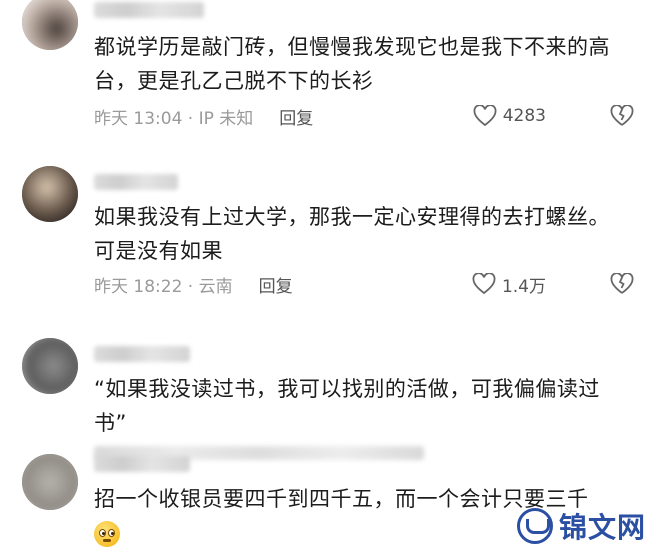  What do you see at coordinates (364, 284) in the screenshot?
I see `comment-meta: 昨天 18:22 · 云南 回复 1.4万` at bounding box center [364, 284].